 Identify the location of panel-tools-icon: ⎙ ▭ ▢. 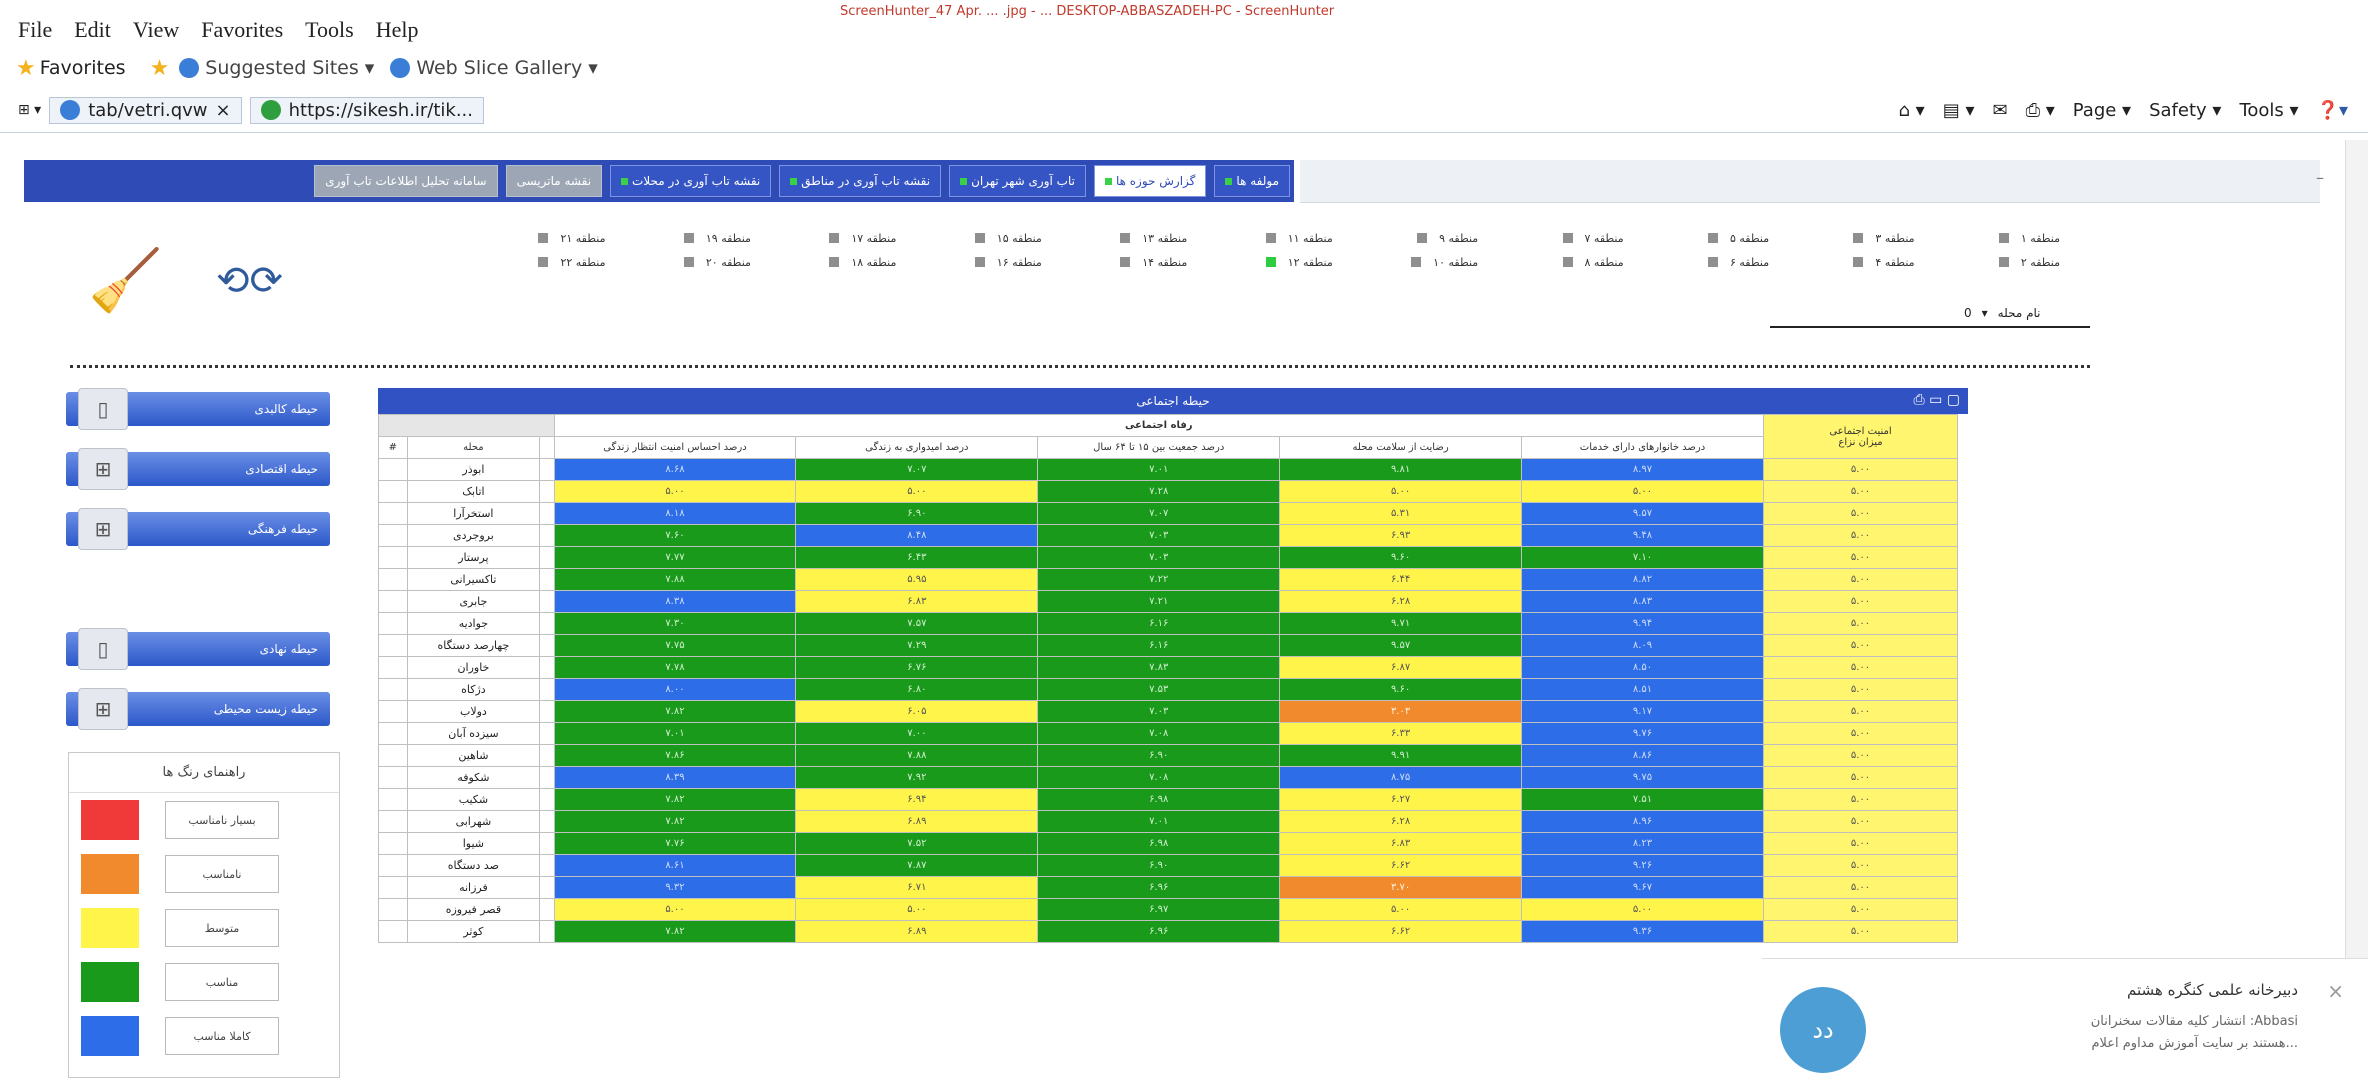
(1936, 400).